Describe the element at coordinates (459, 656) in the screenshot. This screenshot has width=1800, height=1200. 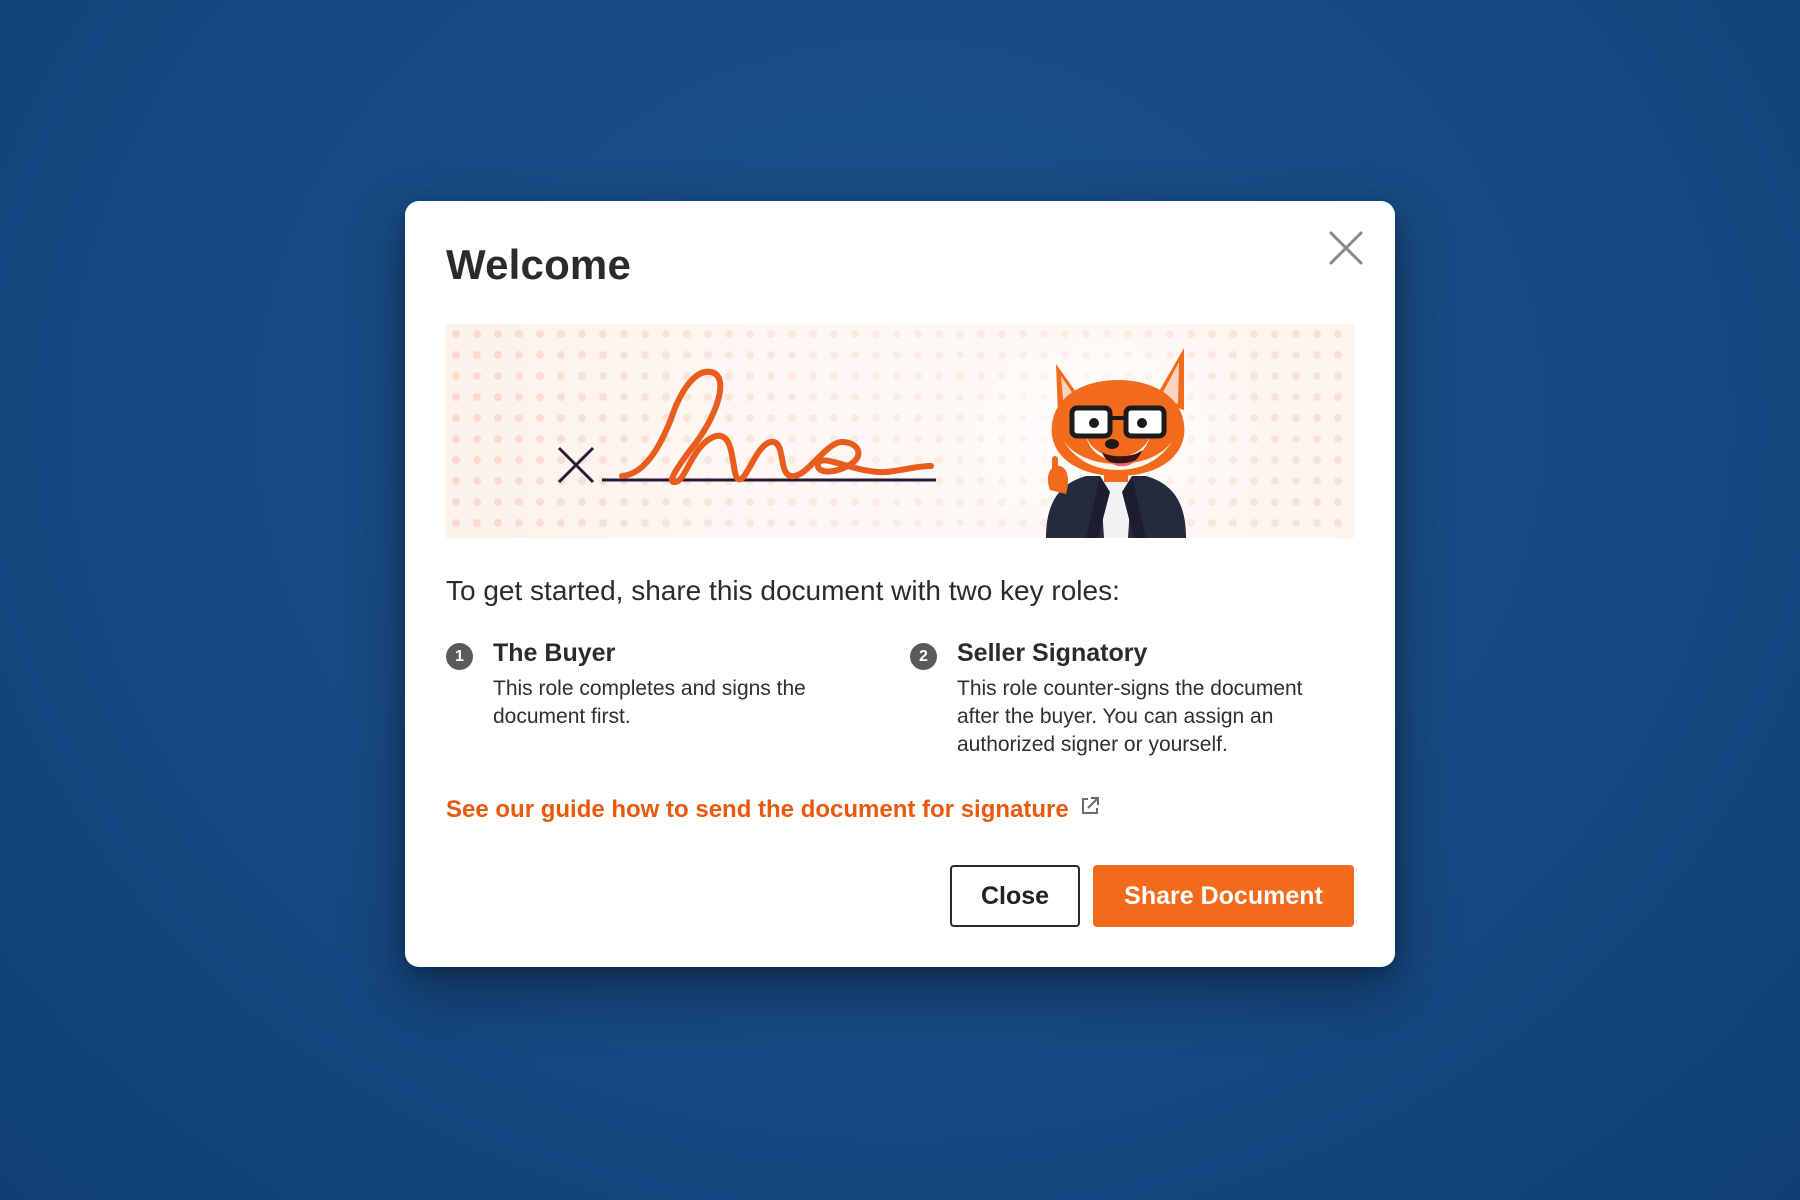
I see `step-number-badge: 1` at that location.